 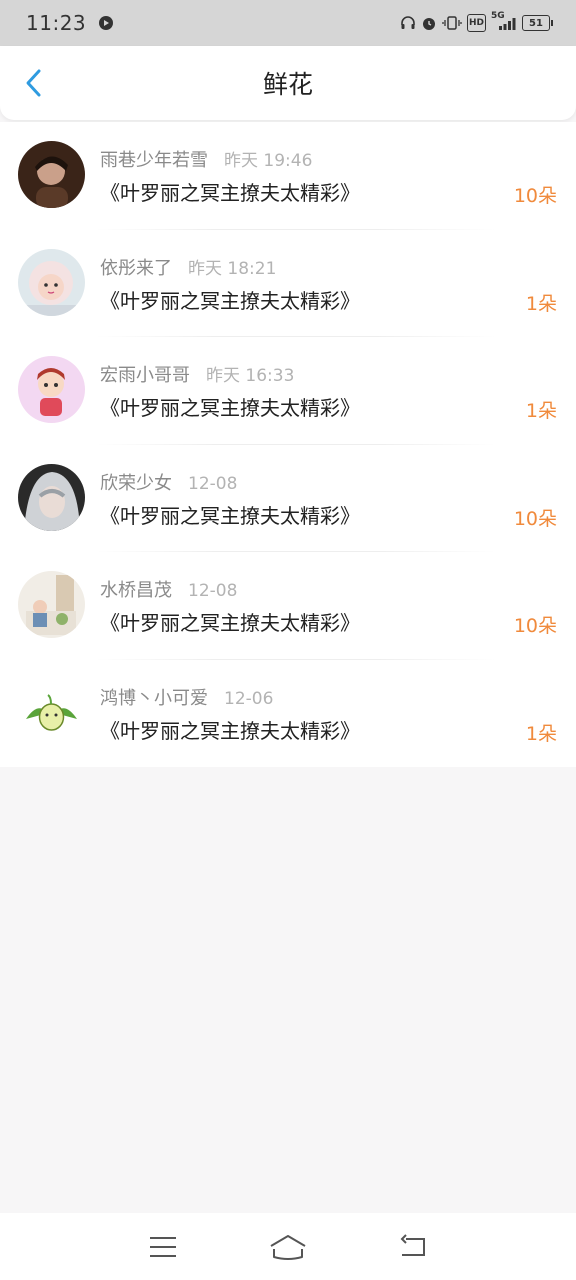 I want to click on user-name: 依彤来了, so click(x=136, y=268).